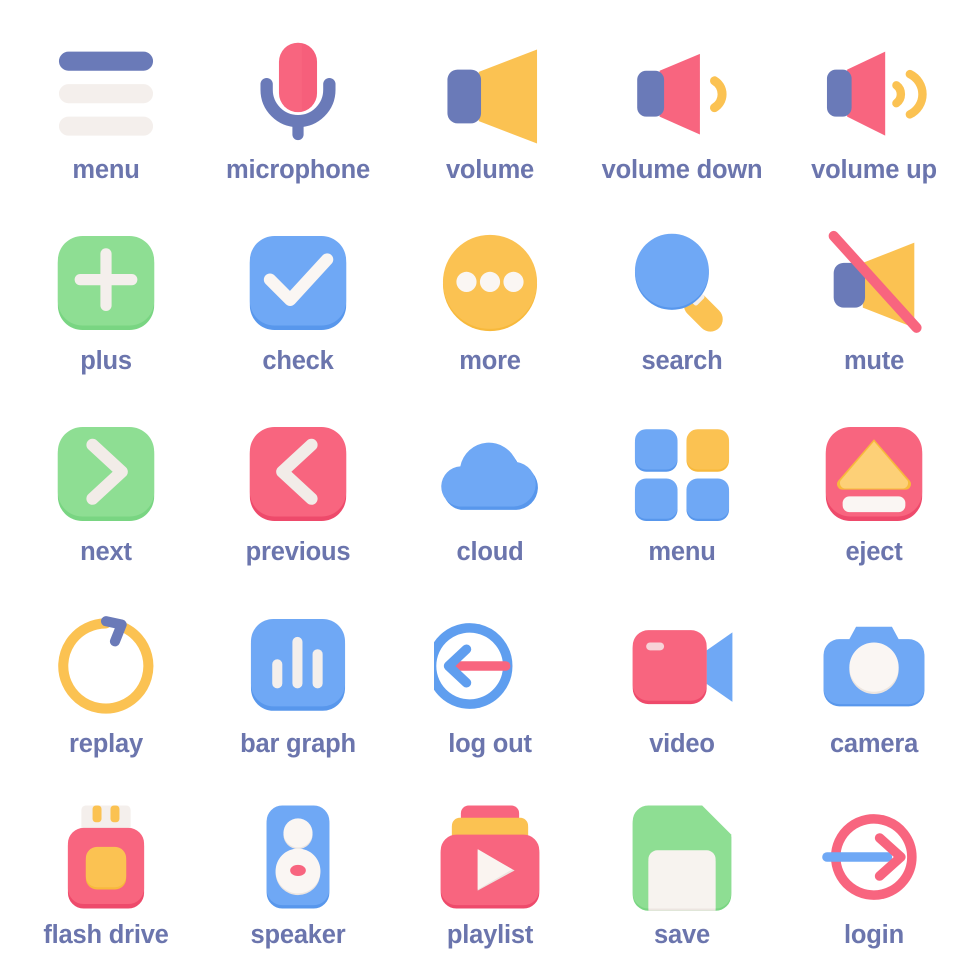 The width and height of the screenshot is (980, 980). I want to click on volume-up-icon, so click(874, 92).